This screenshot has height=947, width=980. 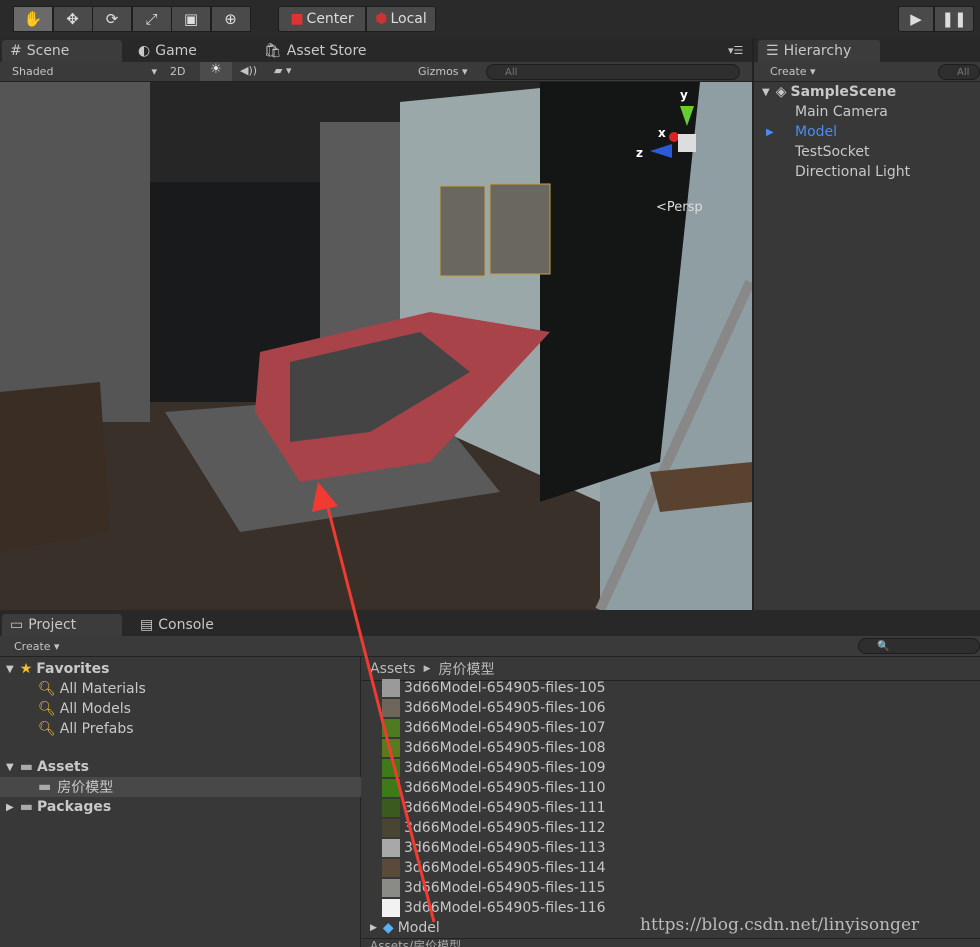 I want to click on asset-file: 3d66Model-654905-files-106, so click(x=494, y=708).